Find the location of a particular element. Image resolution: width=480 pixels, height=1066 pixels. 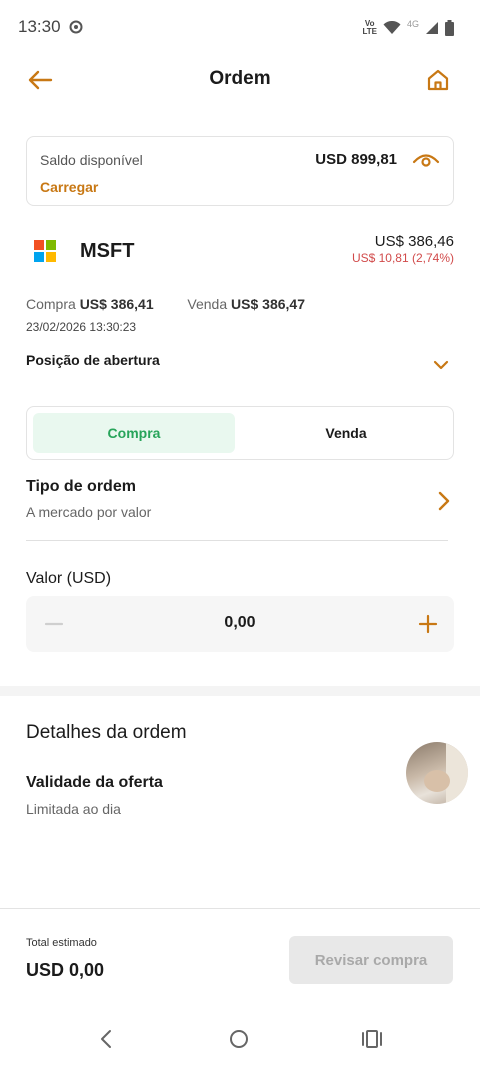

offer-validity-title: Validade da oferta is located at coordinates (94, 782).